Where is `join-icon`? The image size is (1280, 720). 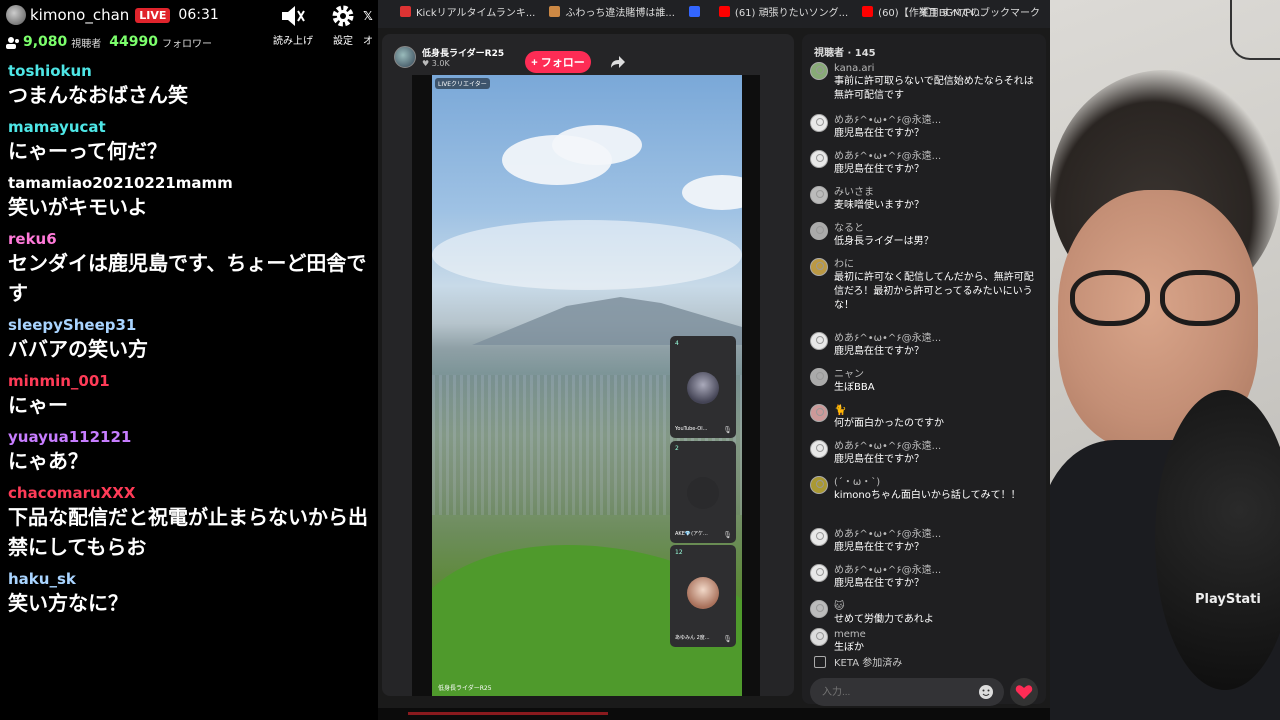
join-icon is located at coordinates (820, 661).